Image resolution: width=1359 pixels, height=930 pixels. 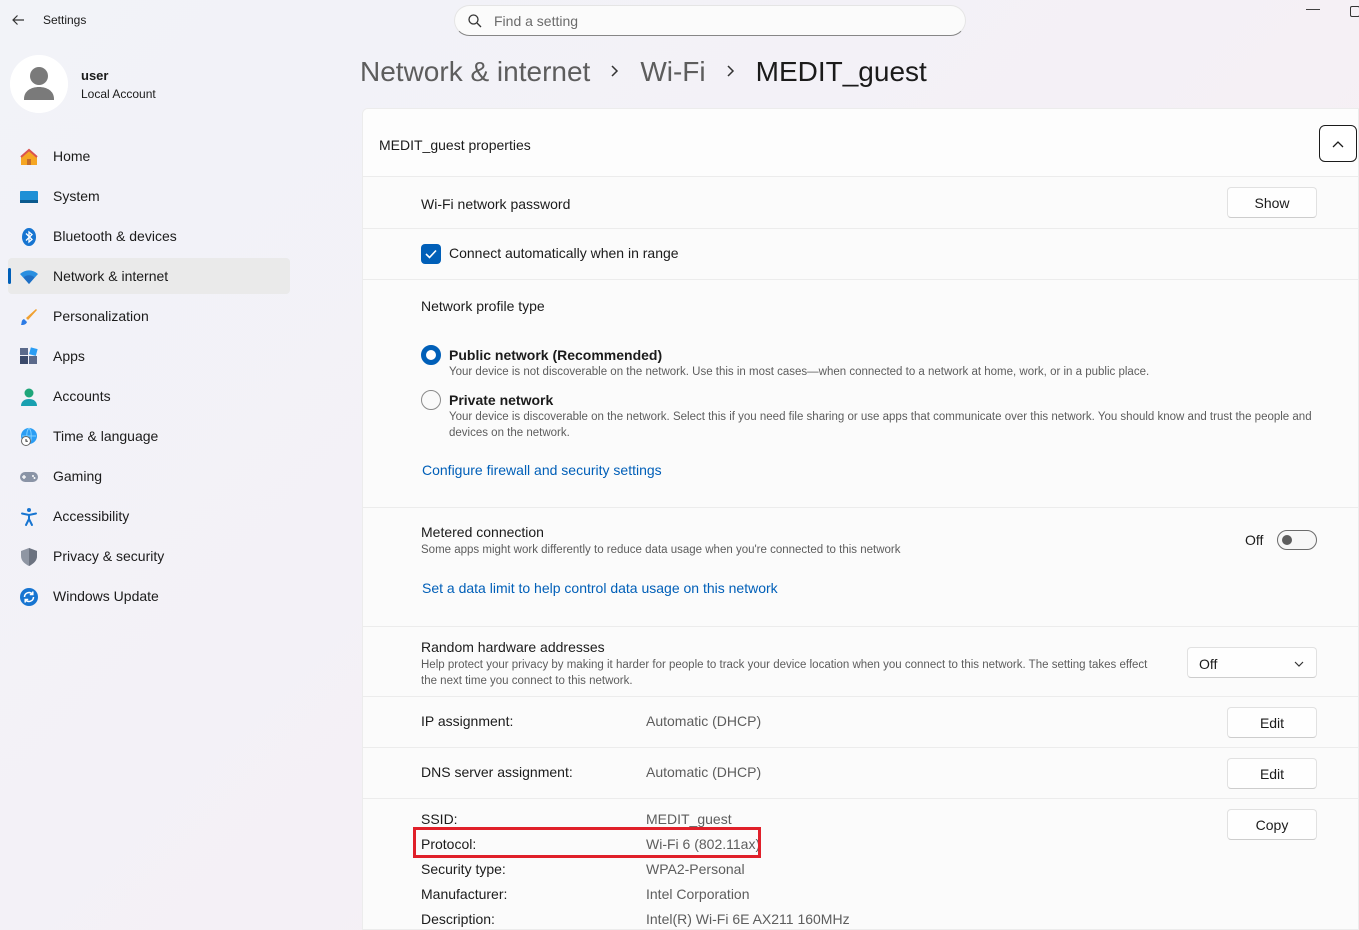 I want to click on checkmark-icon, so click(x=431, y=254).